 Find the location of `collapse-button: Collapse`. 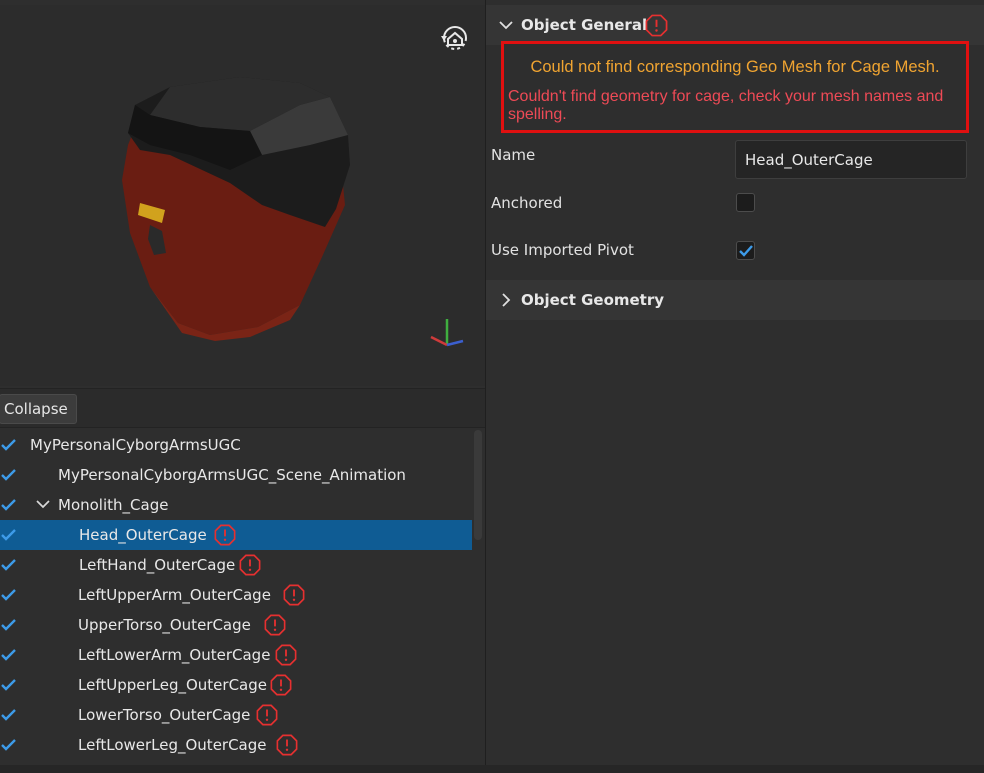

collapse-button: Collapse is located at coordinates (38, 409).